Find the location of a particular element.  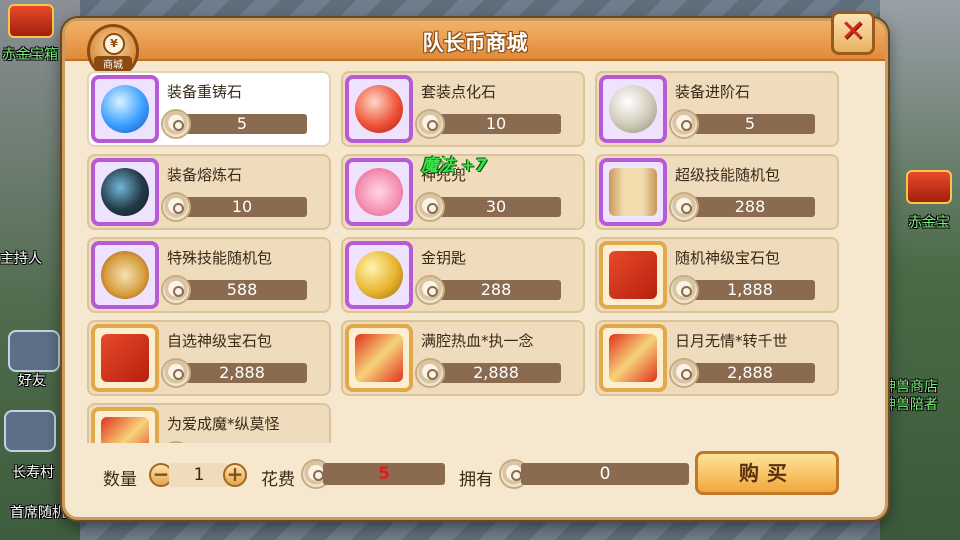

bg-label-beast-guide: 神兽陪者 is located at coordinates (910, 405).